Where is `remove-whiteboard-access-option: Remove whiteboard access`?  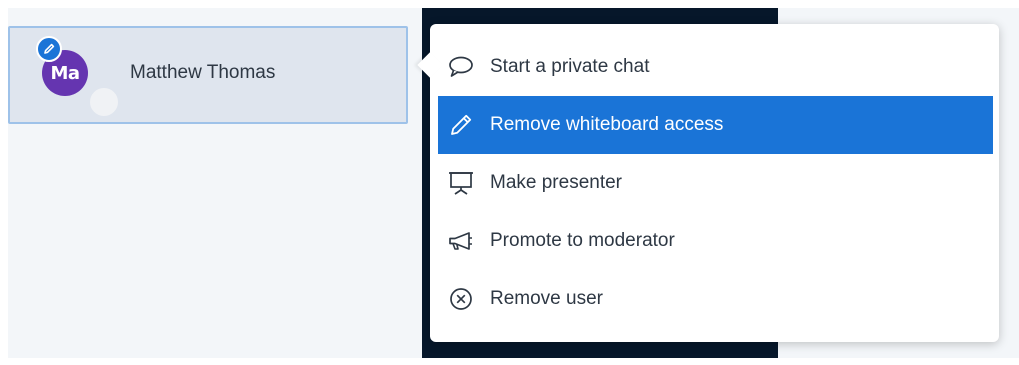 remove-whiteboard-access-option: Remove whiteboard access is located at coordinates (715, 125).